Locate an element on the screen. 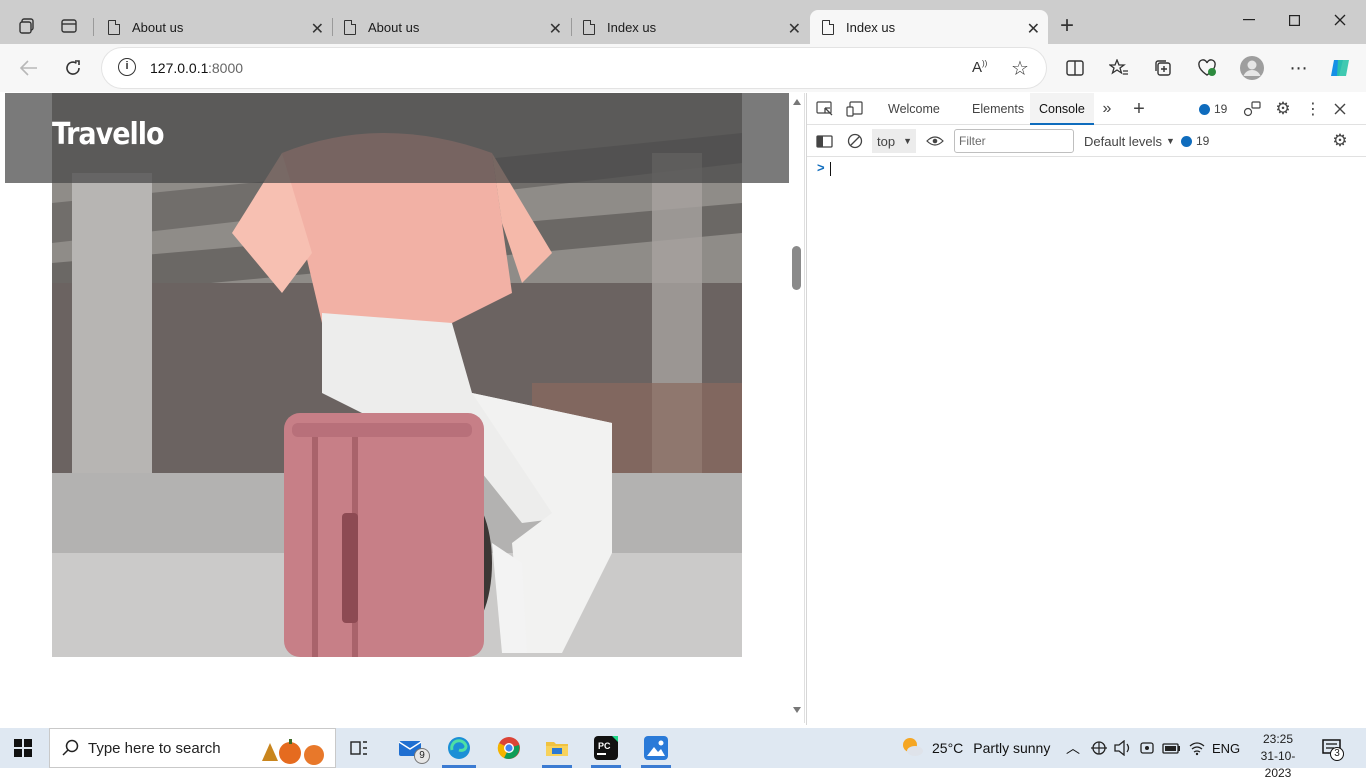  volume-icon is located at coordinates (1123, 748).